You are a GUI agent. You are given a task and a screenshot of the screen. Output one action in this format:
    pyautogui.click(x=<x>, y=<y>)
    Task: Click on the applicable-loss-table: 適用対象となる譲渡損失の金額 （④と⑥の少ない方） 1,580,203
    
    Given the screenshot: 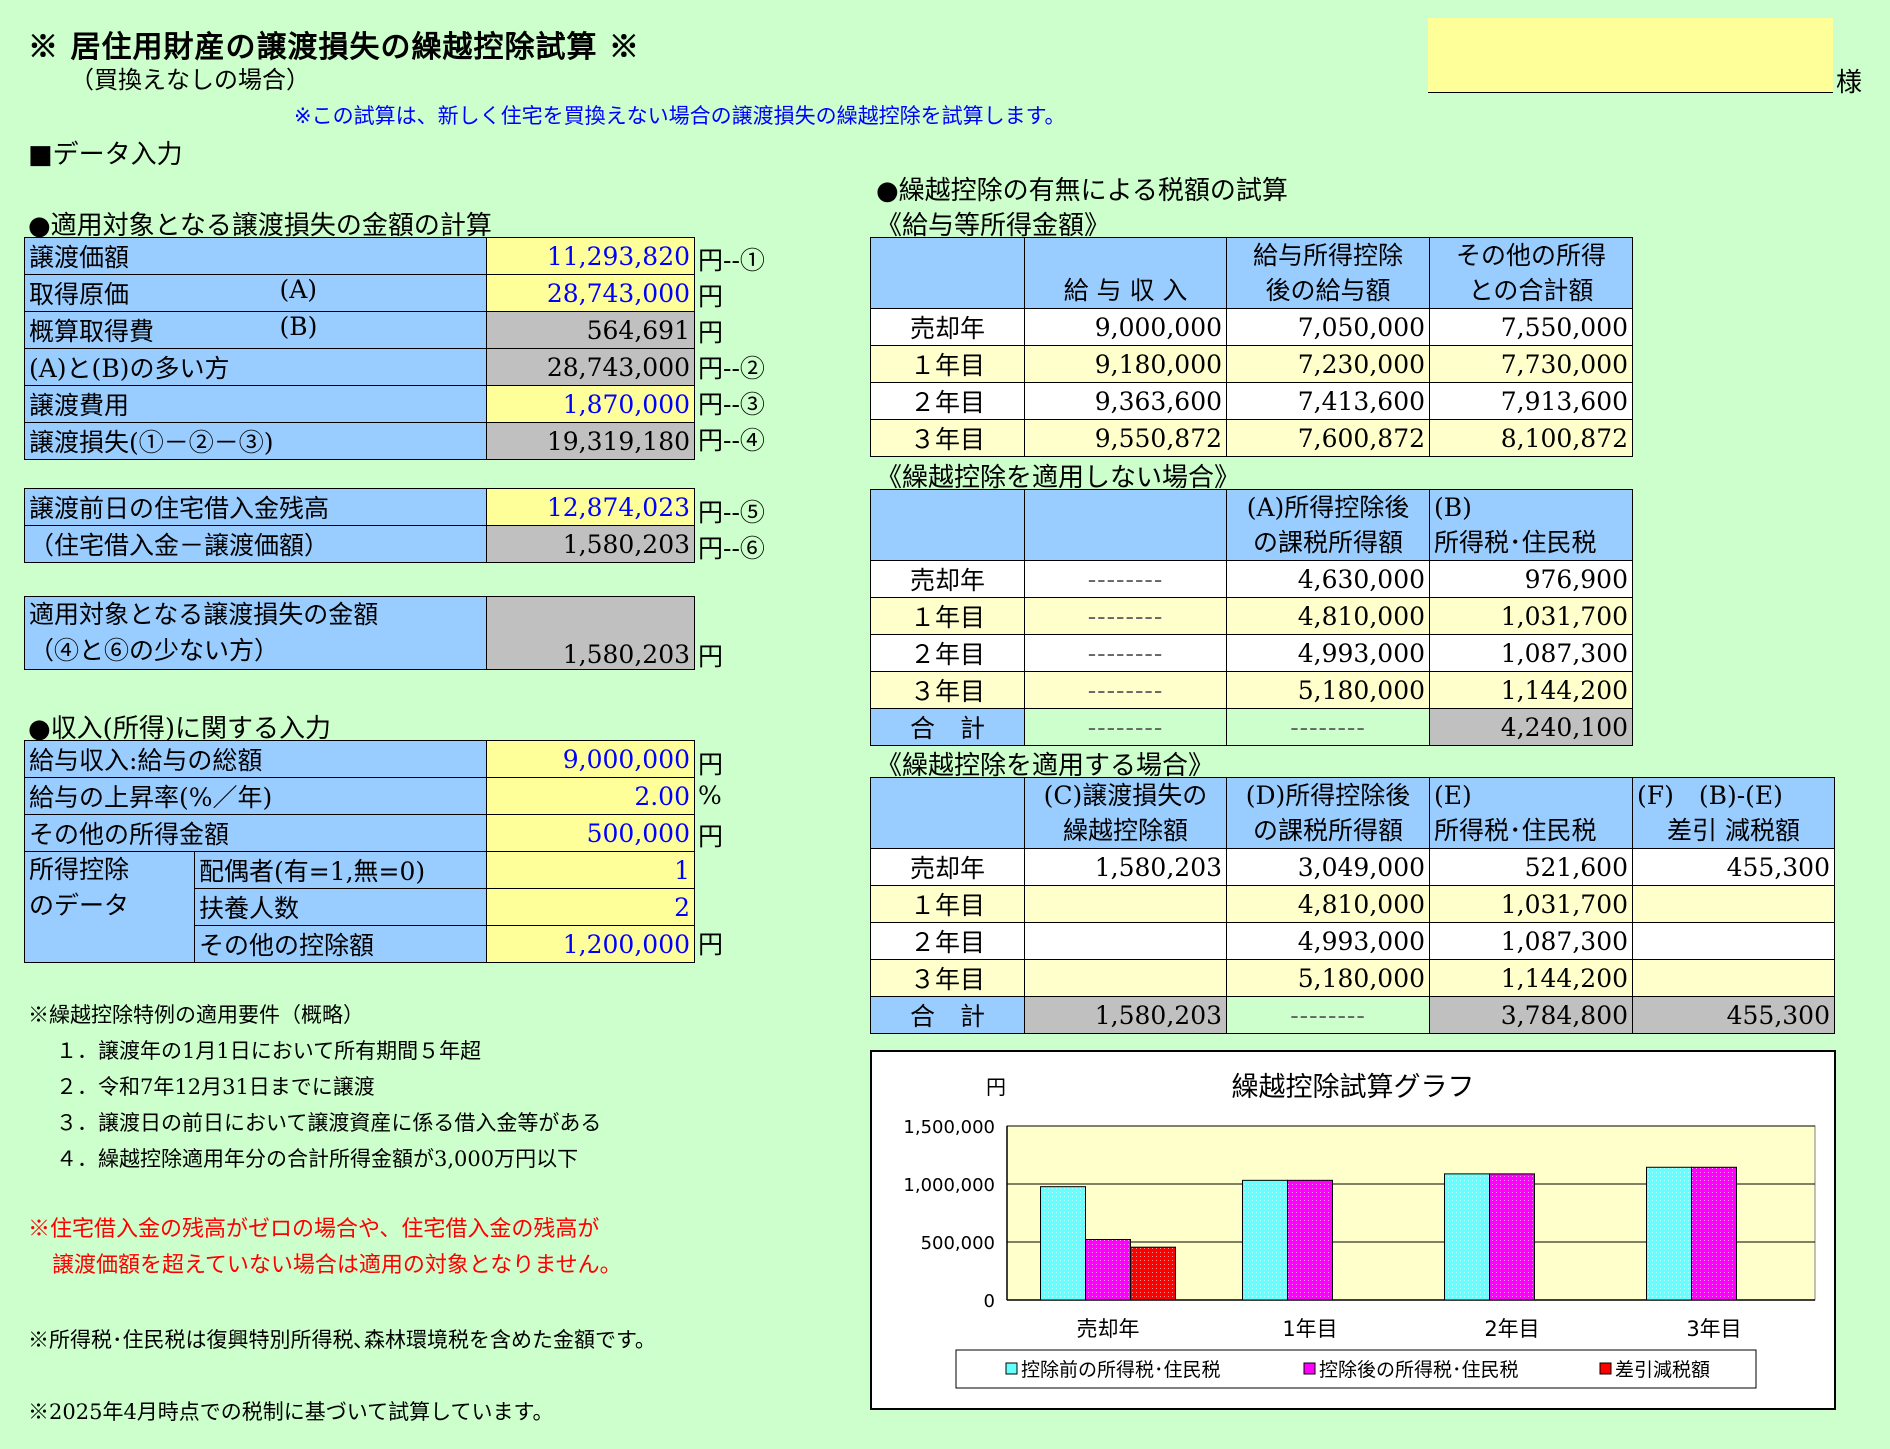 What is the action you would take?
    pyautogui.click(x=359, y=633)
    